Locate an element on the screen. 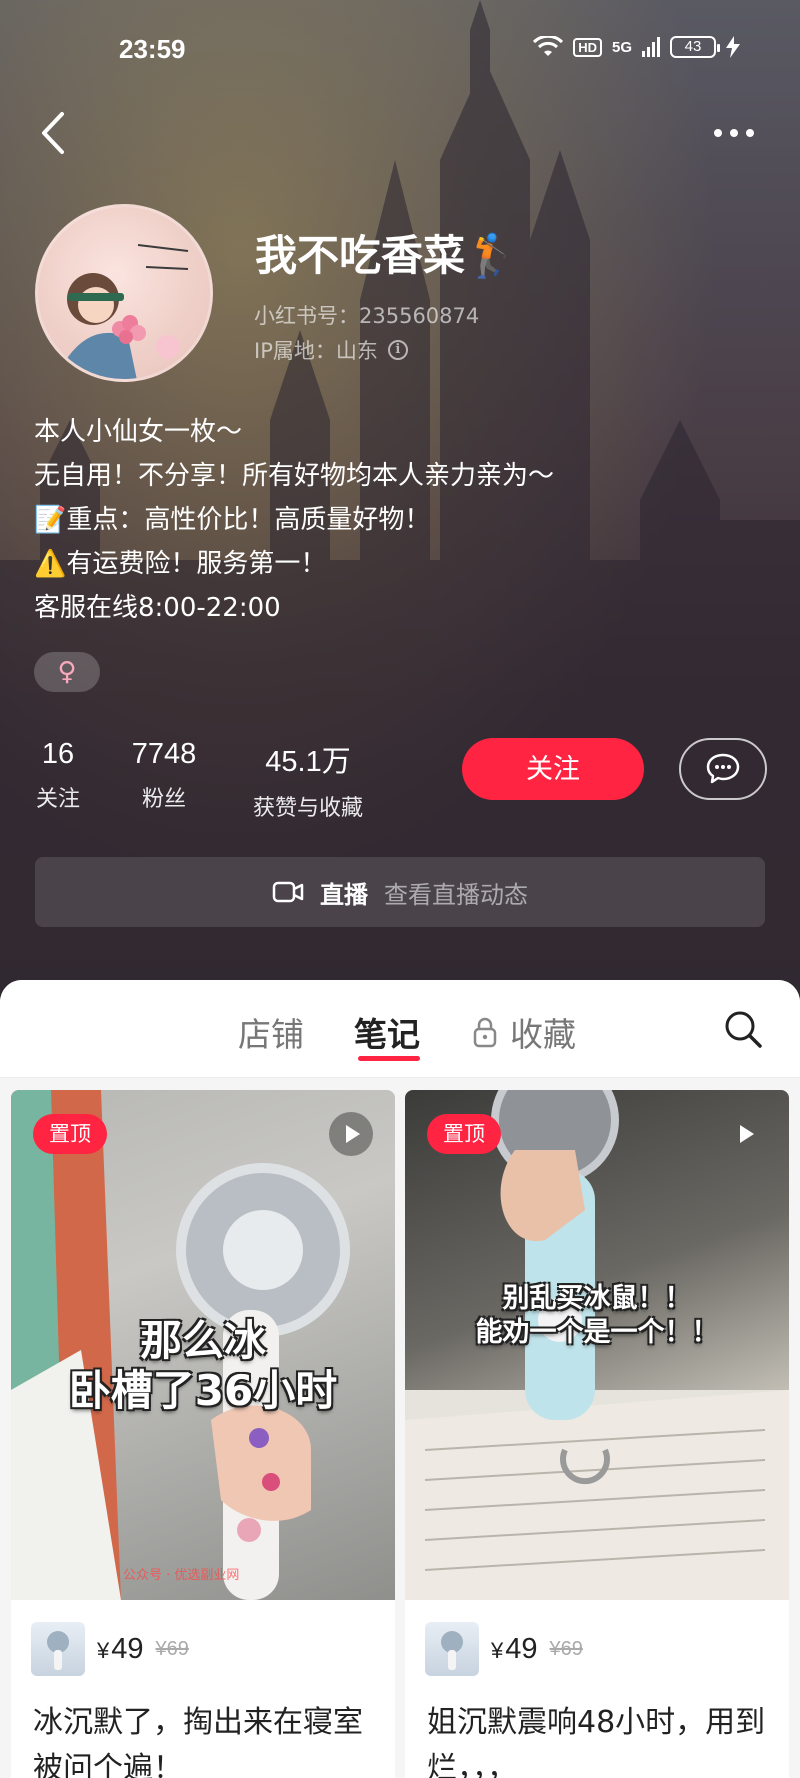 This screenshot has height=1778, width=800. chevron-left-icon is located at coordinates (53, 133).